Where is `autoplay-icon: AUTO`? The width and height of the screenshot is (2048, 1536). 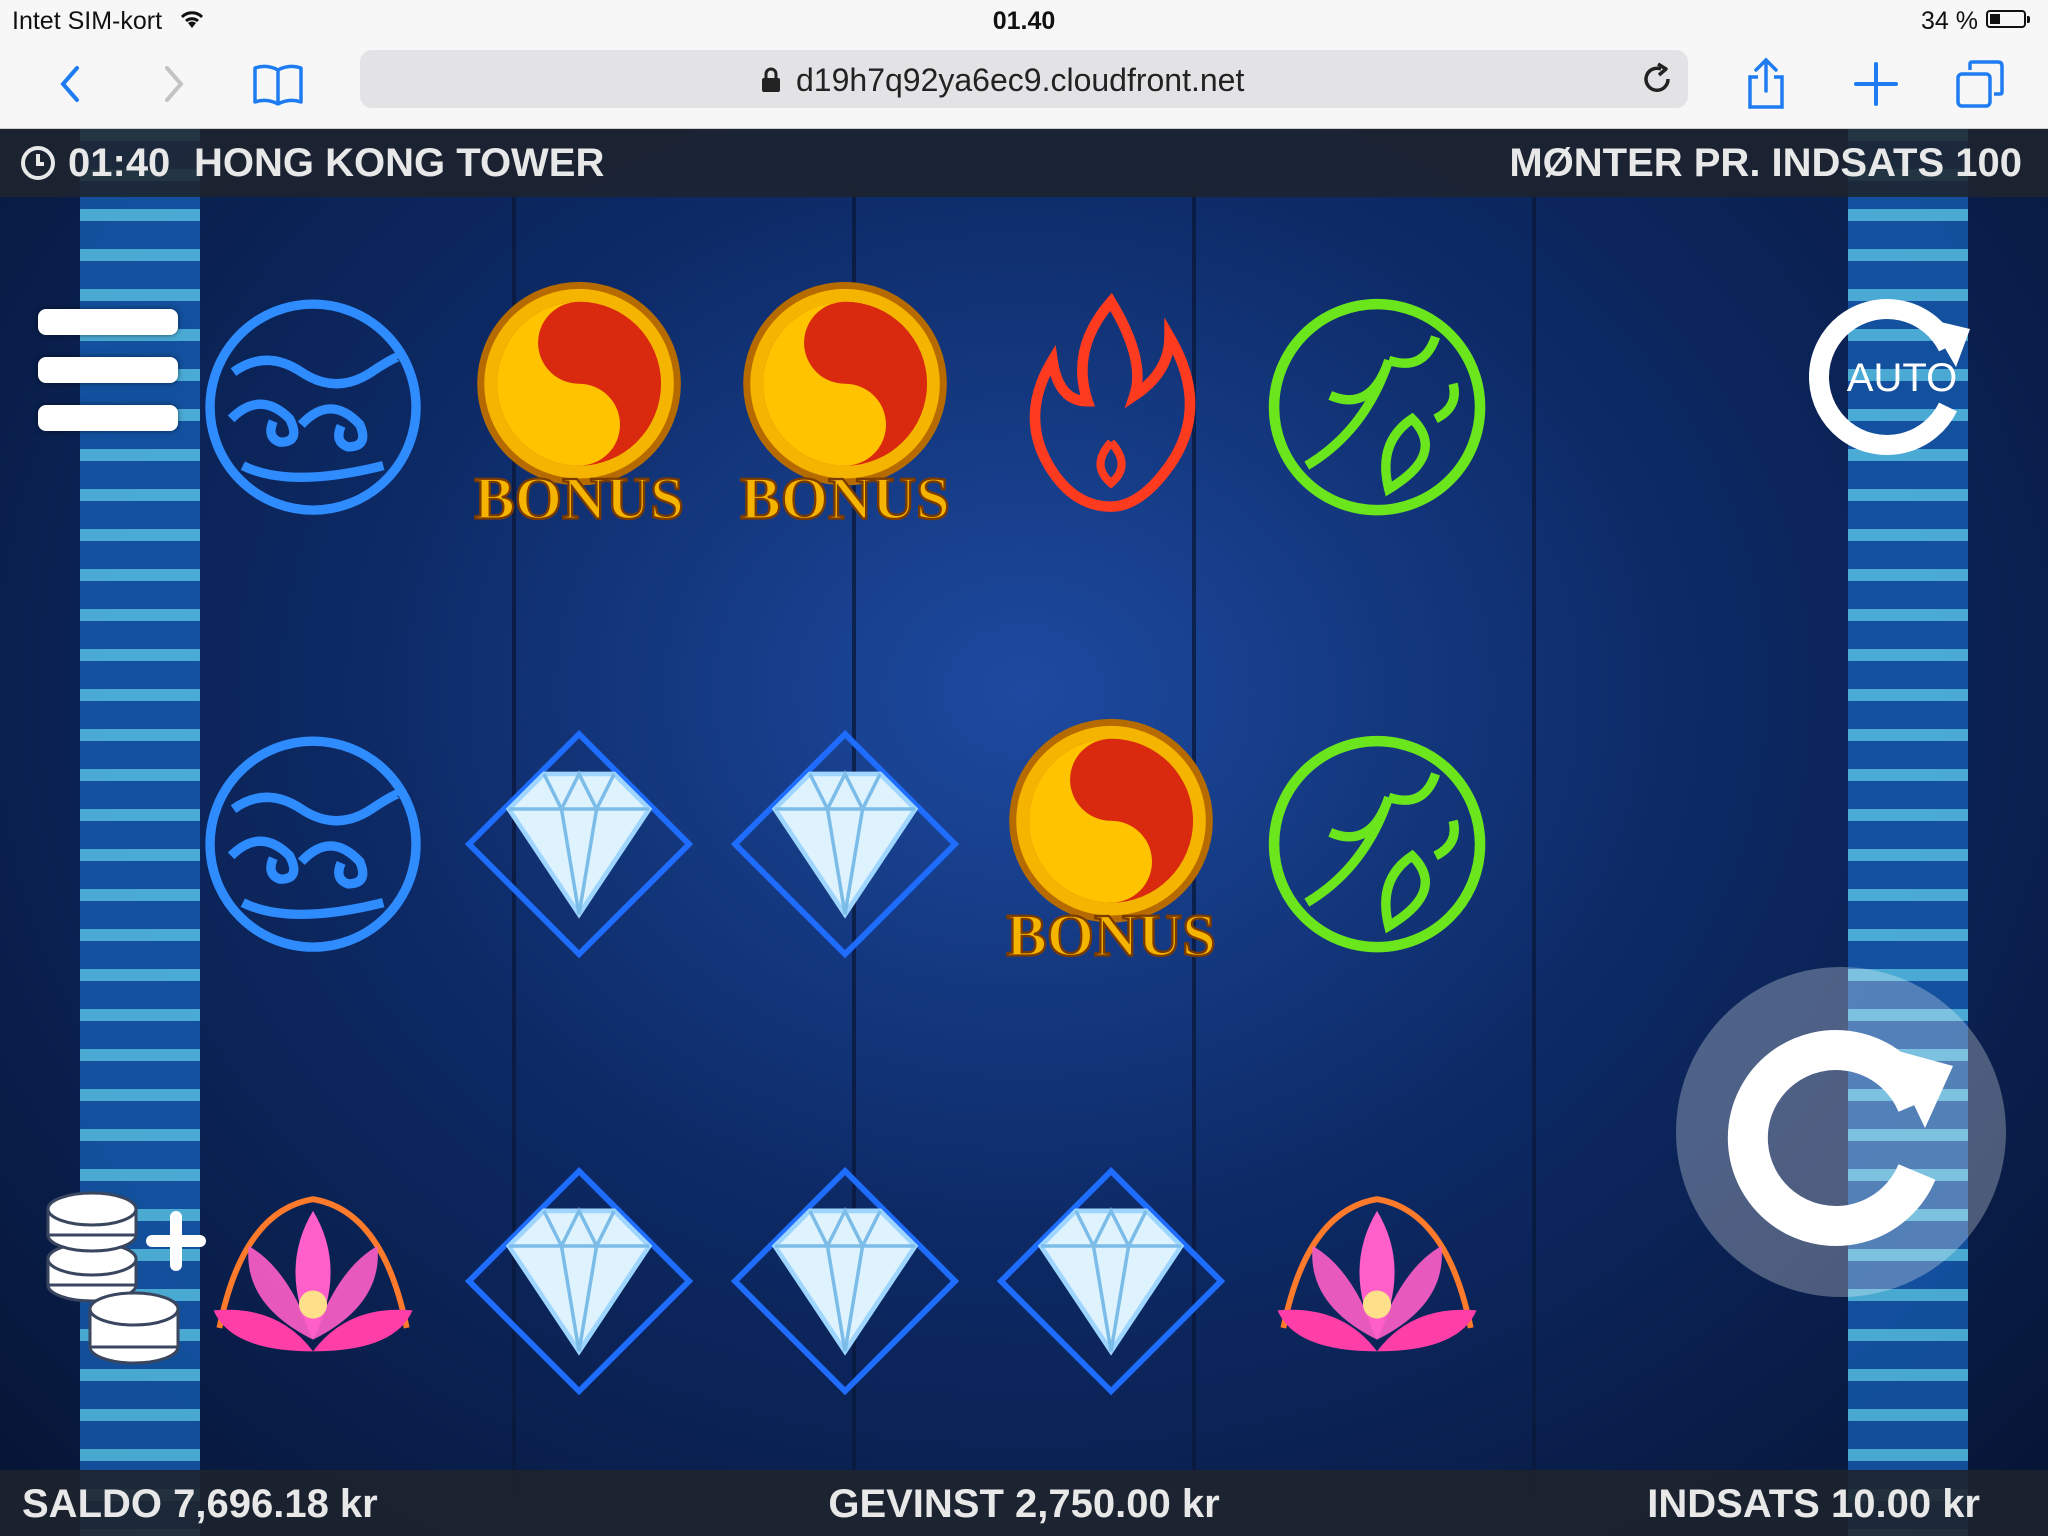
autoplay-icon: AUTO is located at coordinates (1889, 377).